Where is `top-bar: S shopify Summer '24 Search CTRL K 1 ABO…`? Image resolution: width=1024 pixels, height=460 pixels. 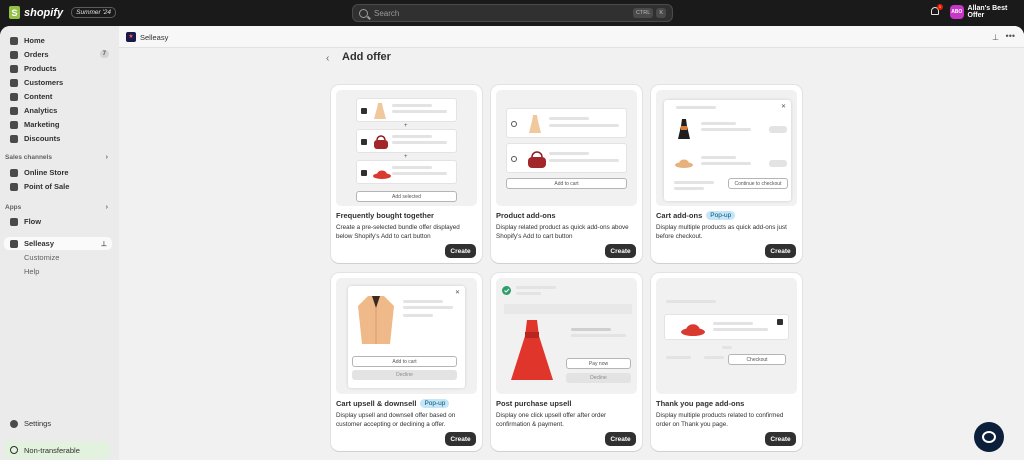 top-bar: S shopify Summer '24 Search CTRL K 1 ABO… is located at coordinates (512, 13).